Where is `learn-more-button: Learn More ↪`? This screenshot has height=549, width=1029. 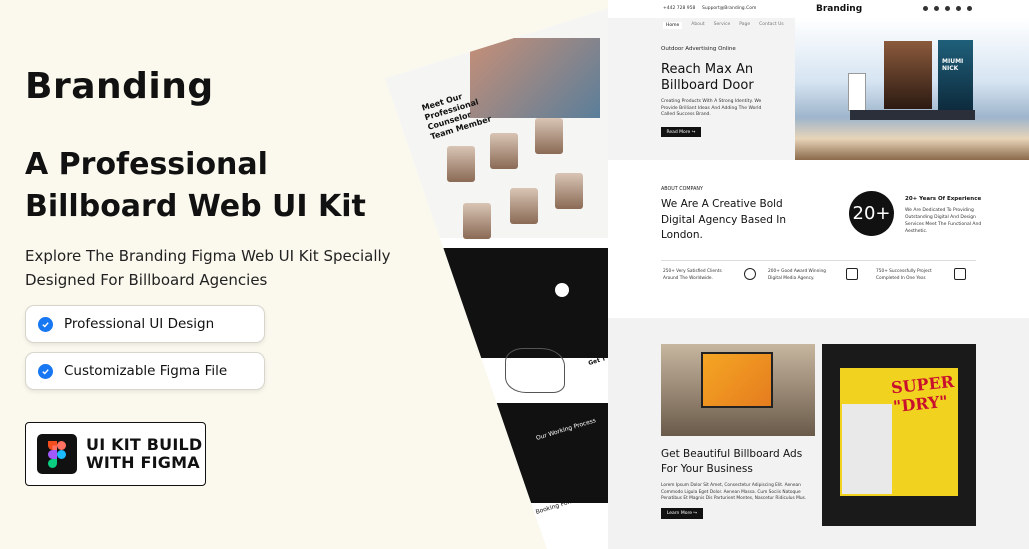
learn-more-button: Learn More ↪ is located at coordinates (682, 513).